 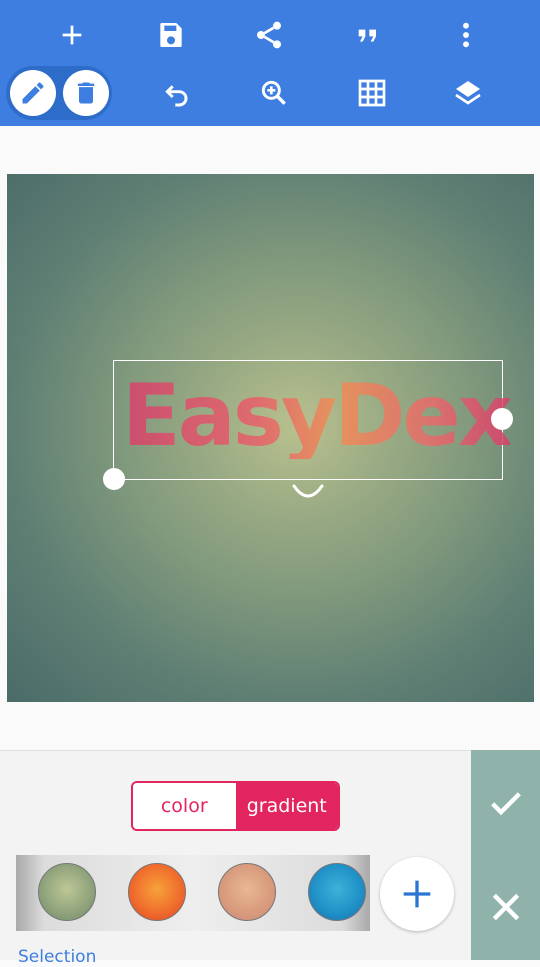 I want to click on check-icon, so click(x=506, y=804).